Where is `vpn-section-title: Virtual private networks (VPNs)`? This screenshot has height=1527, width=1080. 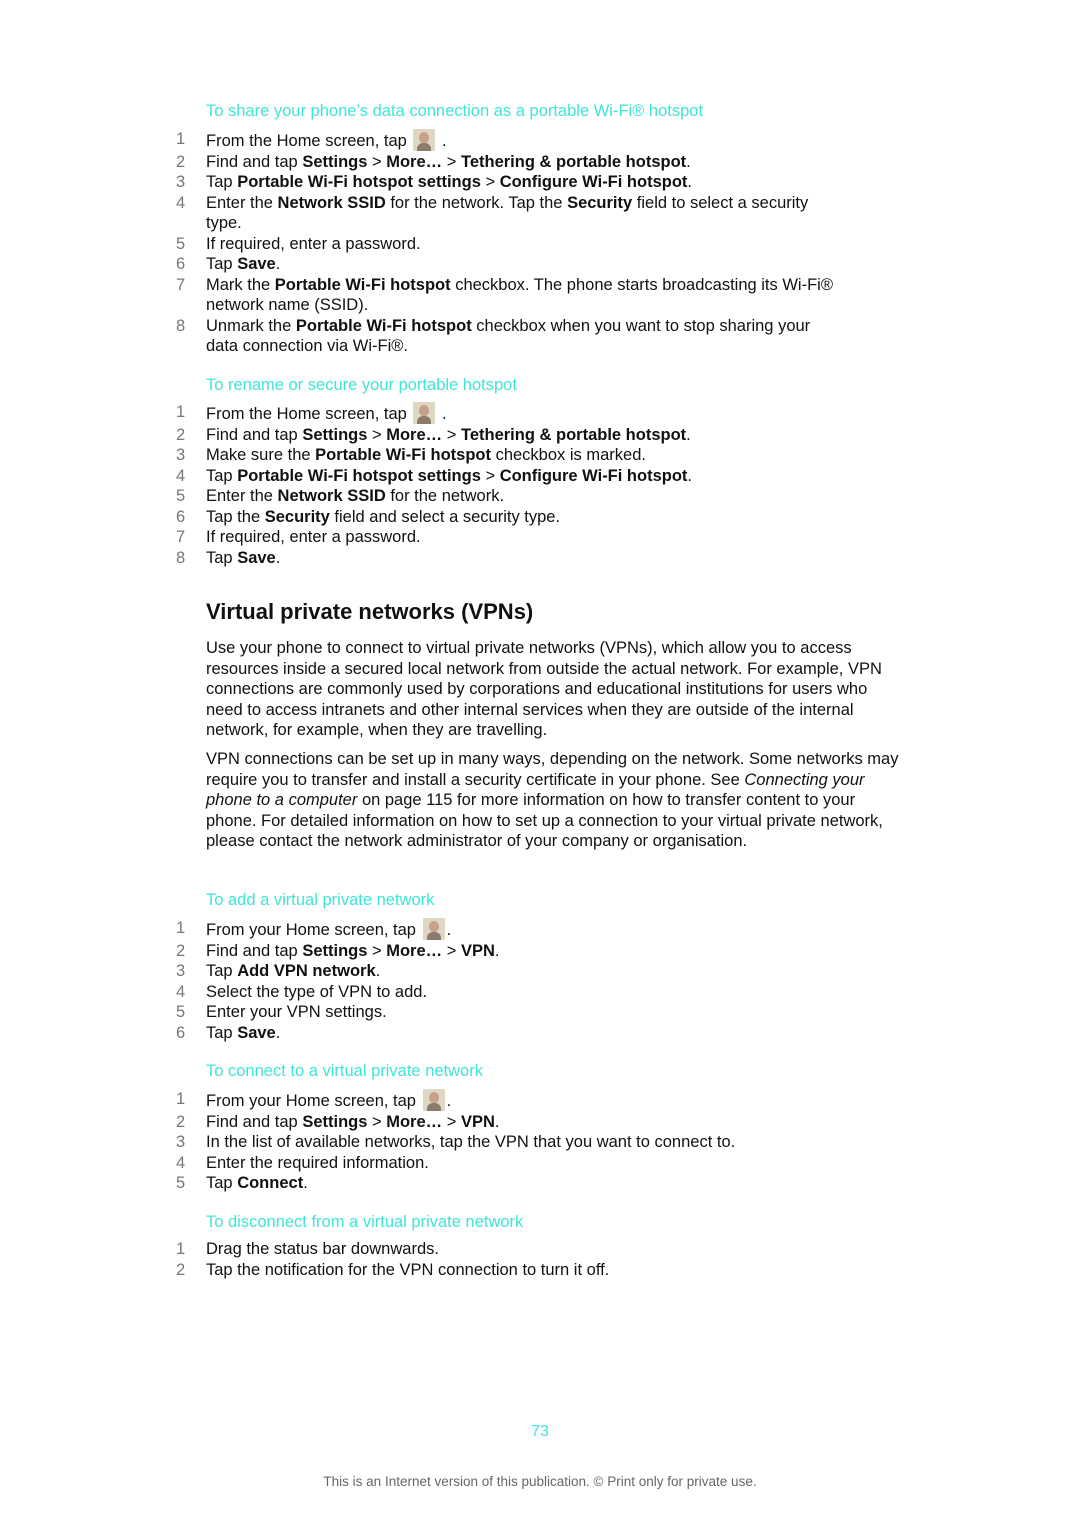 vpn-section-title: Virtual private networks (VPNs) is located at coordinates (370, 611).